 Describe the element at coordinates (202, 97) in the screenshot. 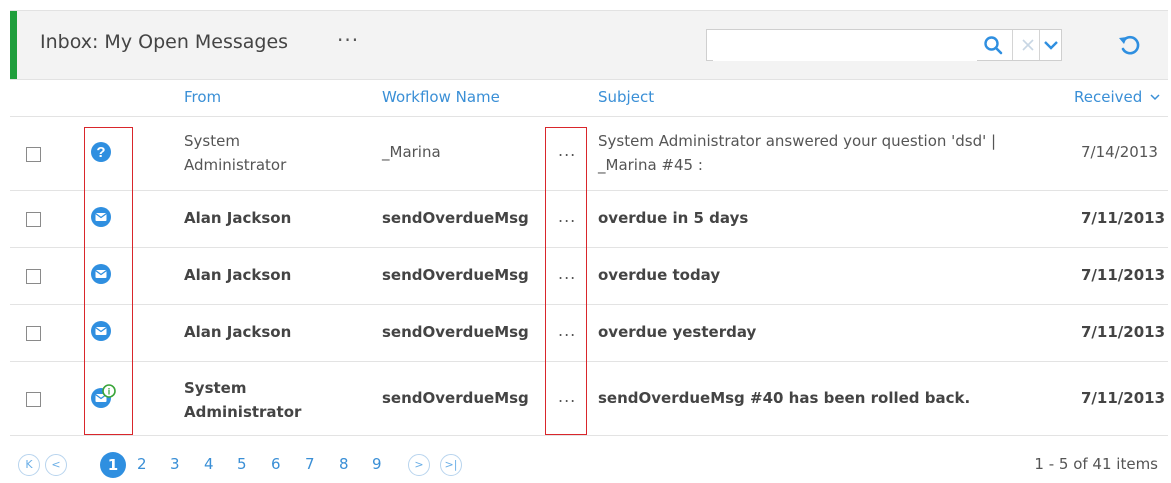

I see `column-from: From` at that location.